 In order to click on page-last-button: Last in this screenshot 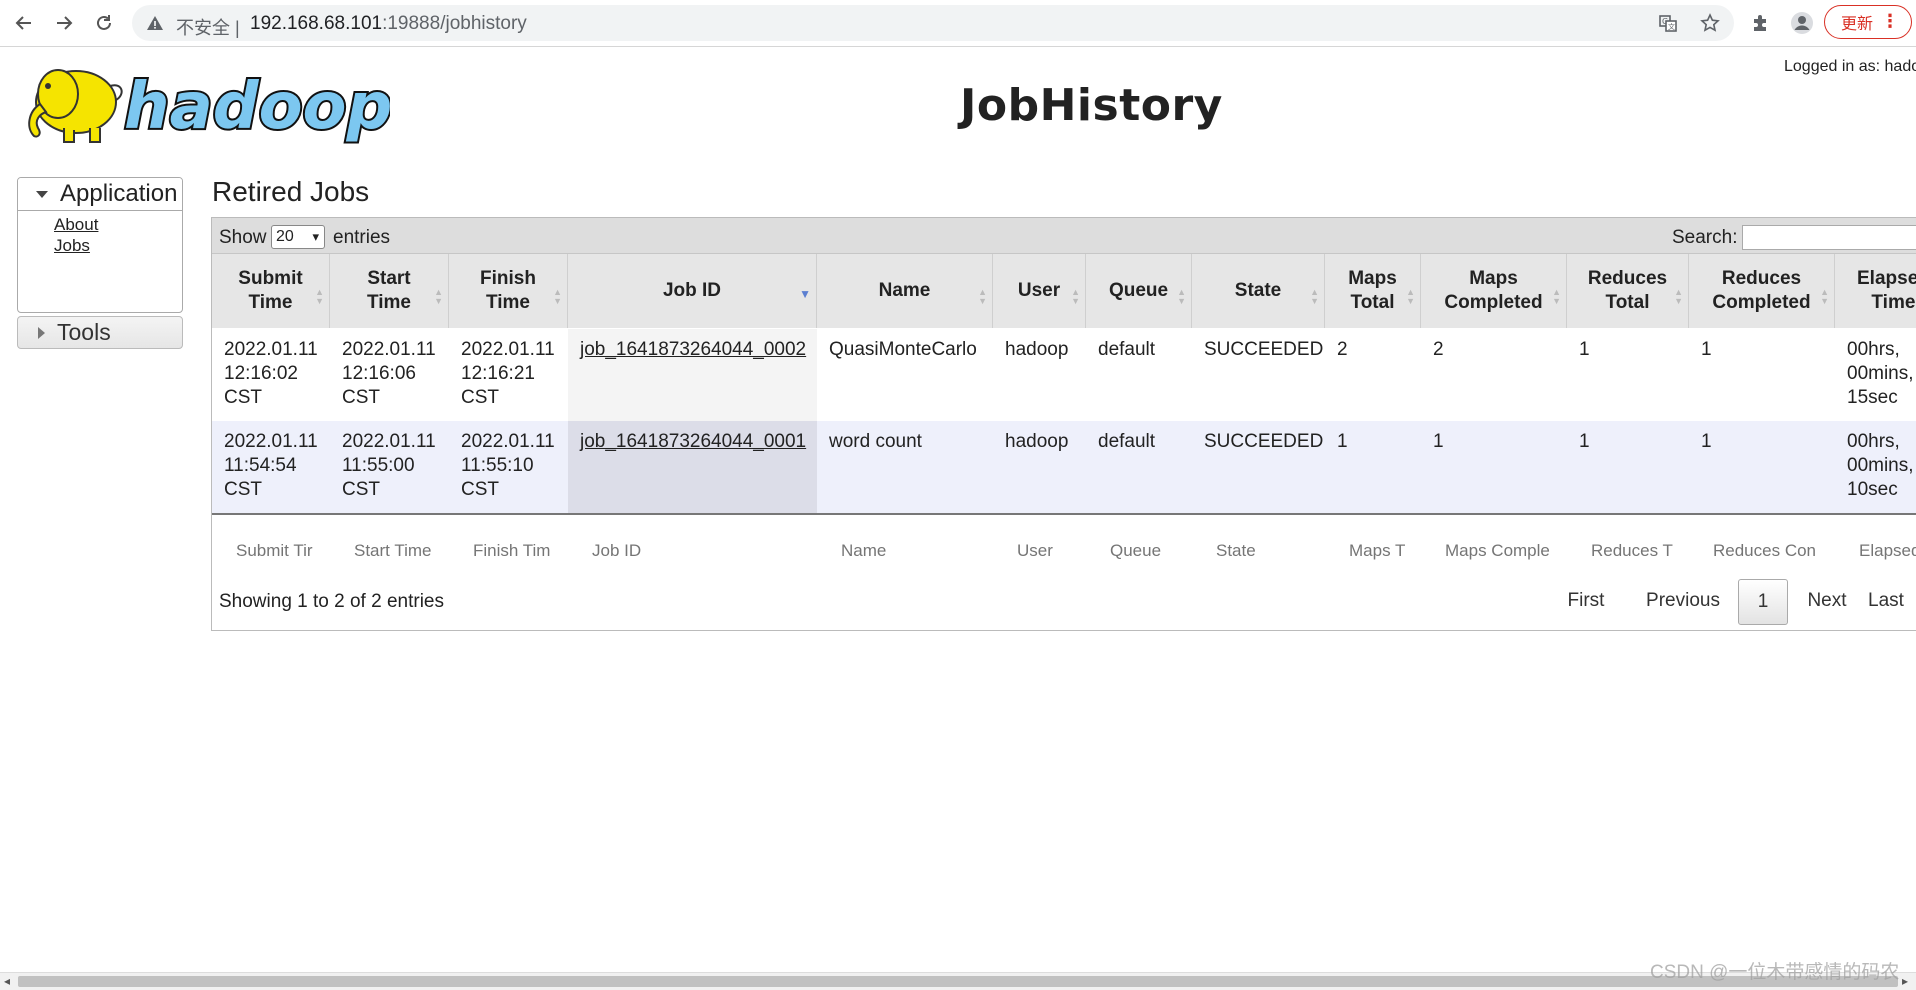, I will do `click(1892, 601)`.